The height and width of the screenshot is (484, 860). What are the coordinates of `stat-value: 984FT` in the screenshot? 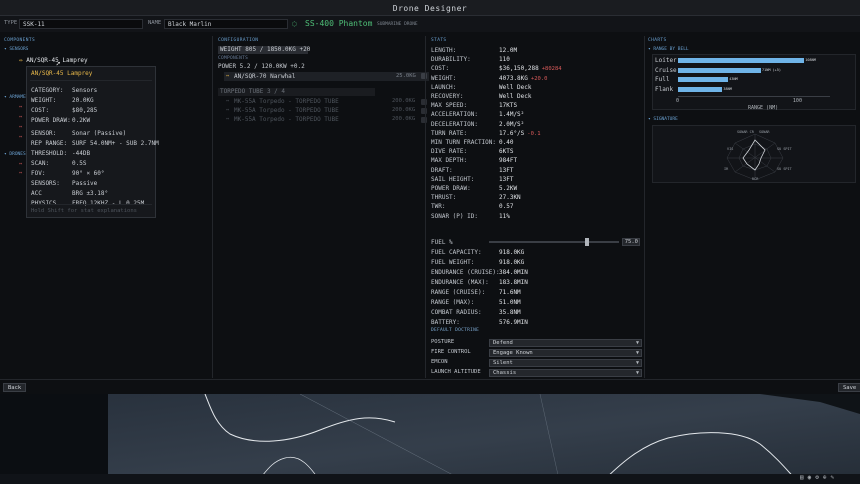 It's located at (508, 160).